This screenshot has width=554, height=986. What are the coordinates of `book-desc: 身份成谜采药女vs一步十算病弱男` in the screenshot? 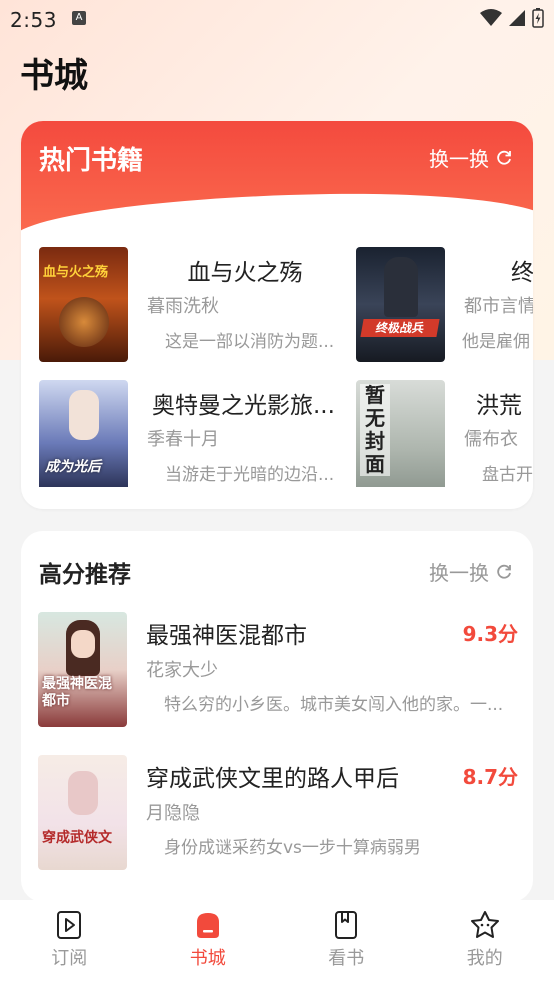 It's located at (292, 848).